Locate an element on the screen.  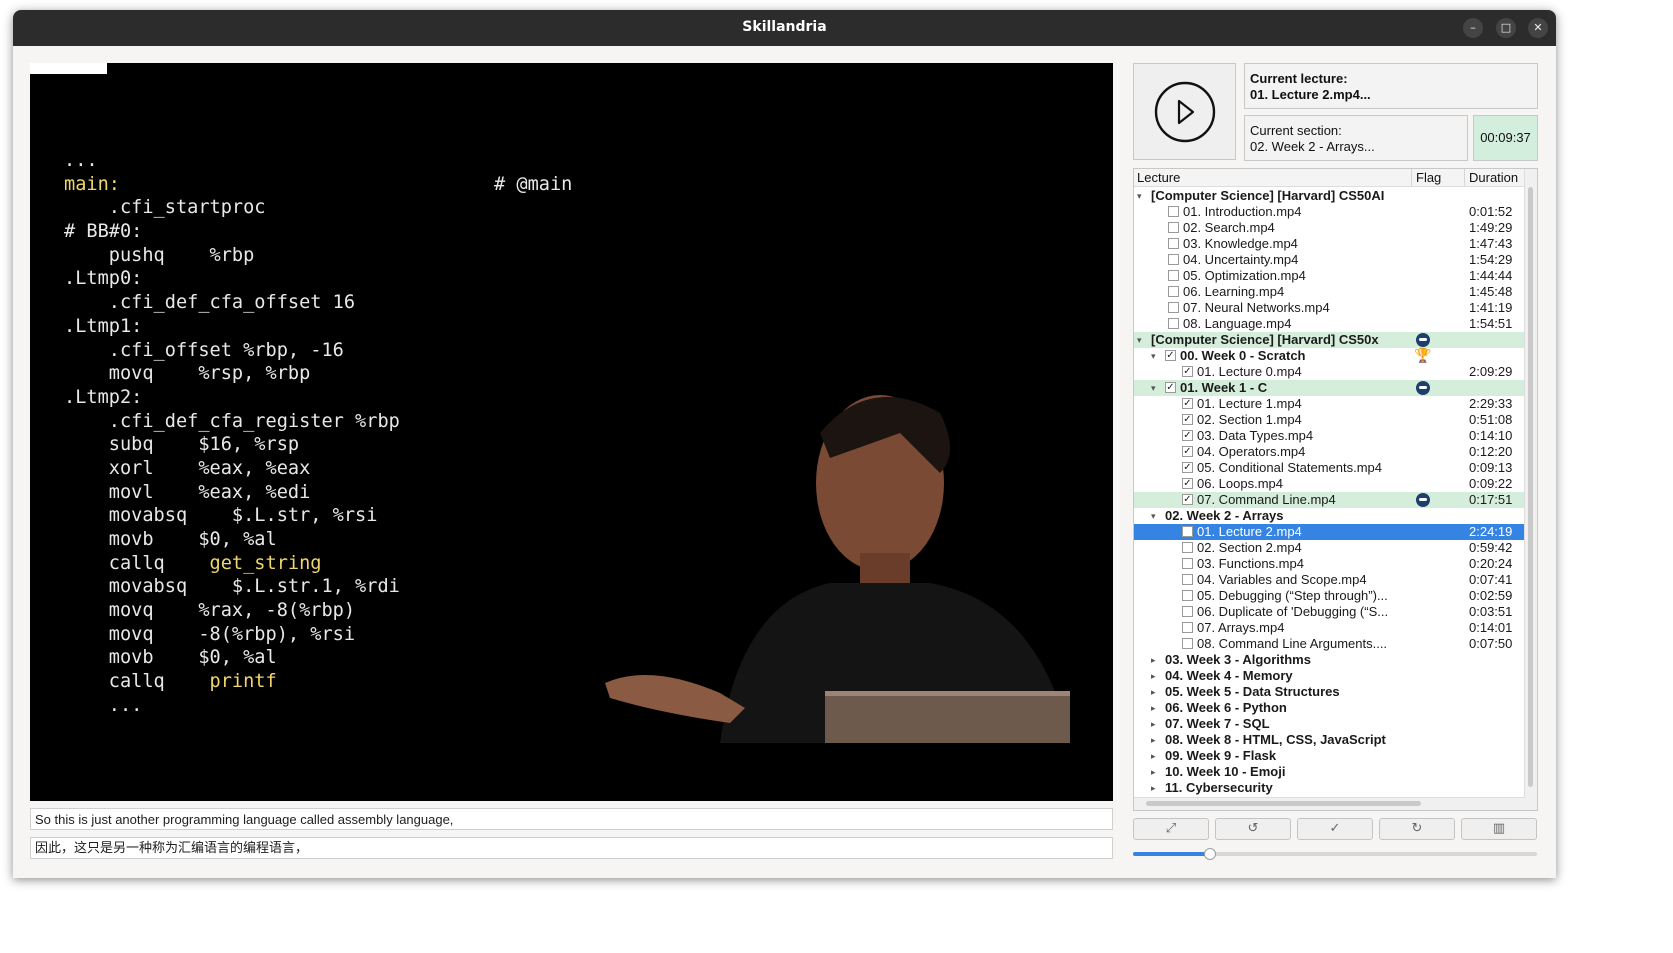
lecture-row: 01. Introduction.mp4 0:01:52 is located at coordinates (1329, 212).